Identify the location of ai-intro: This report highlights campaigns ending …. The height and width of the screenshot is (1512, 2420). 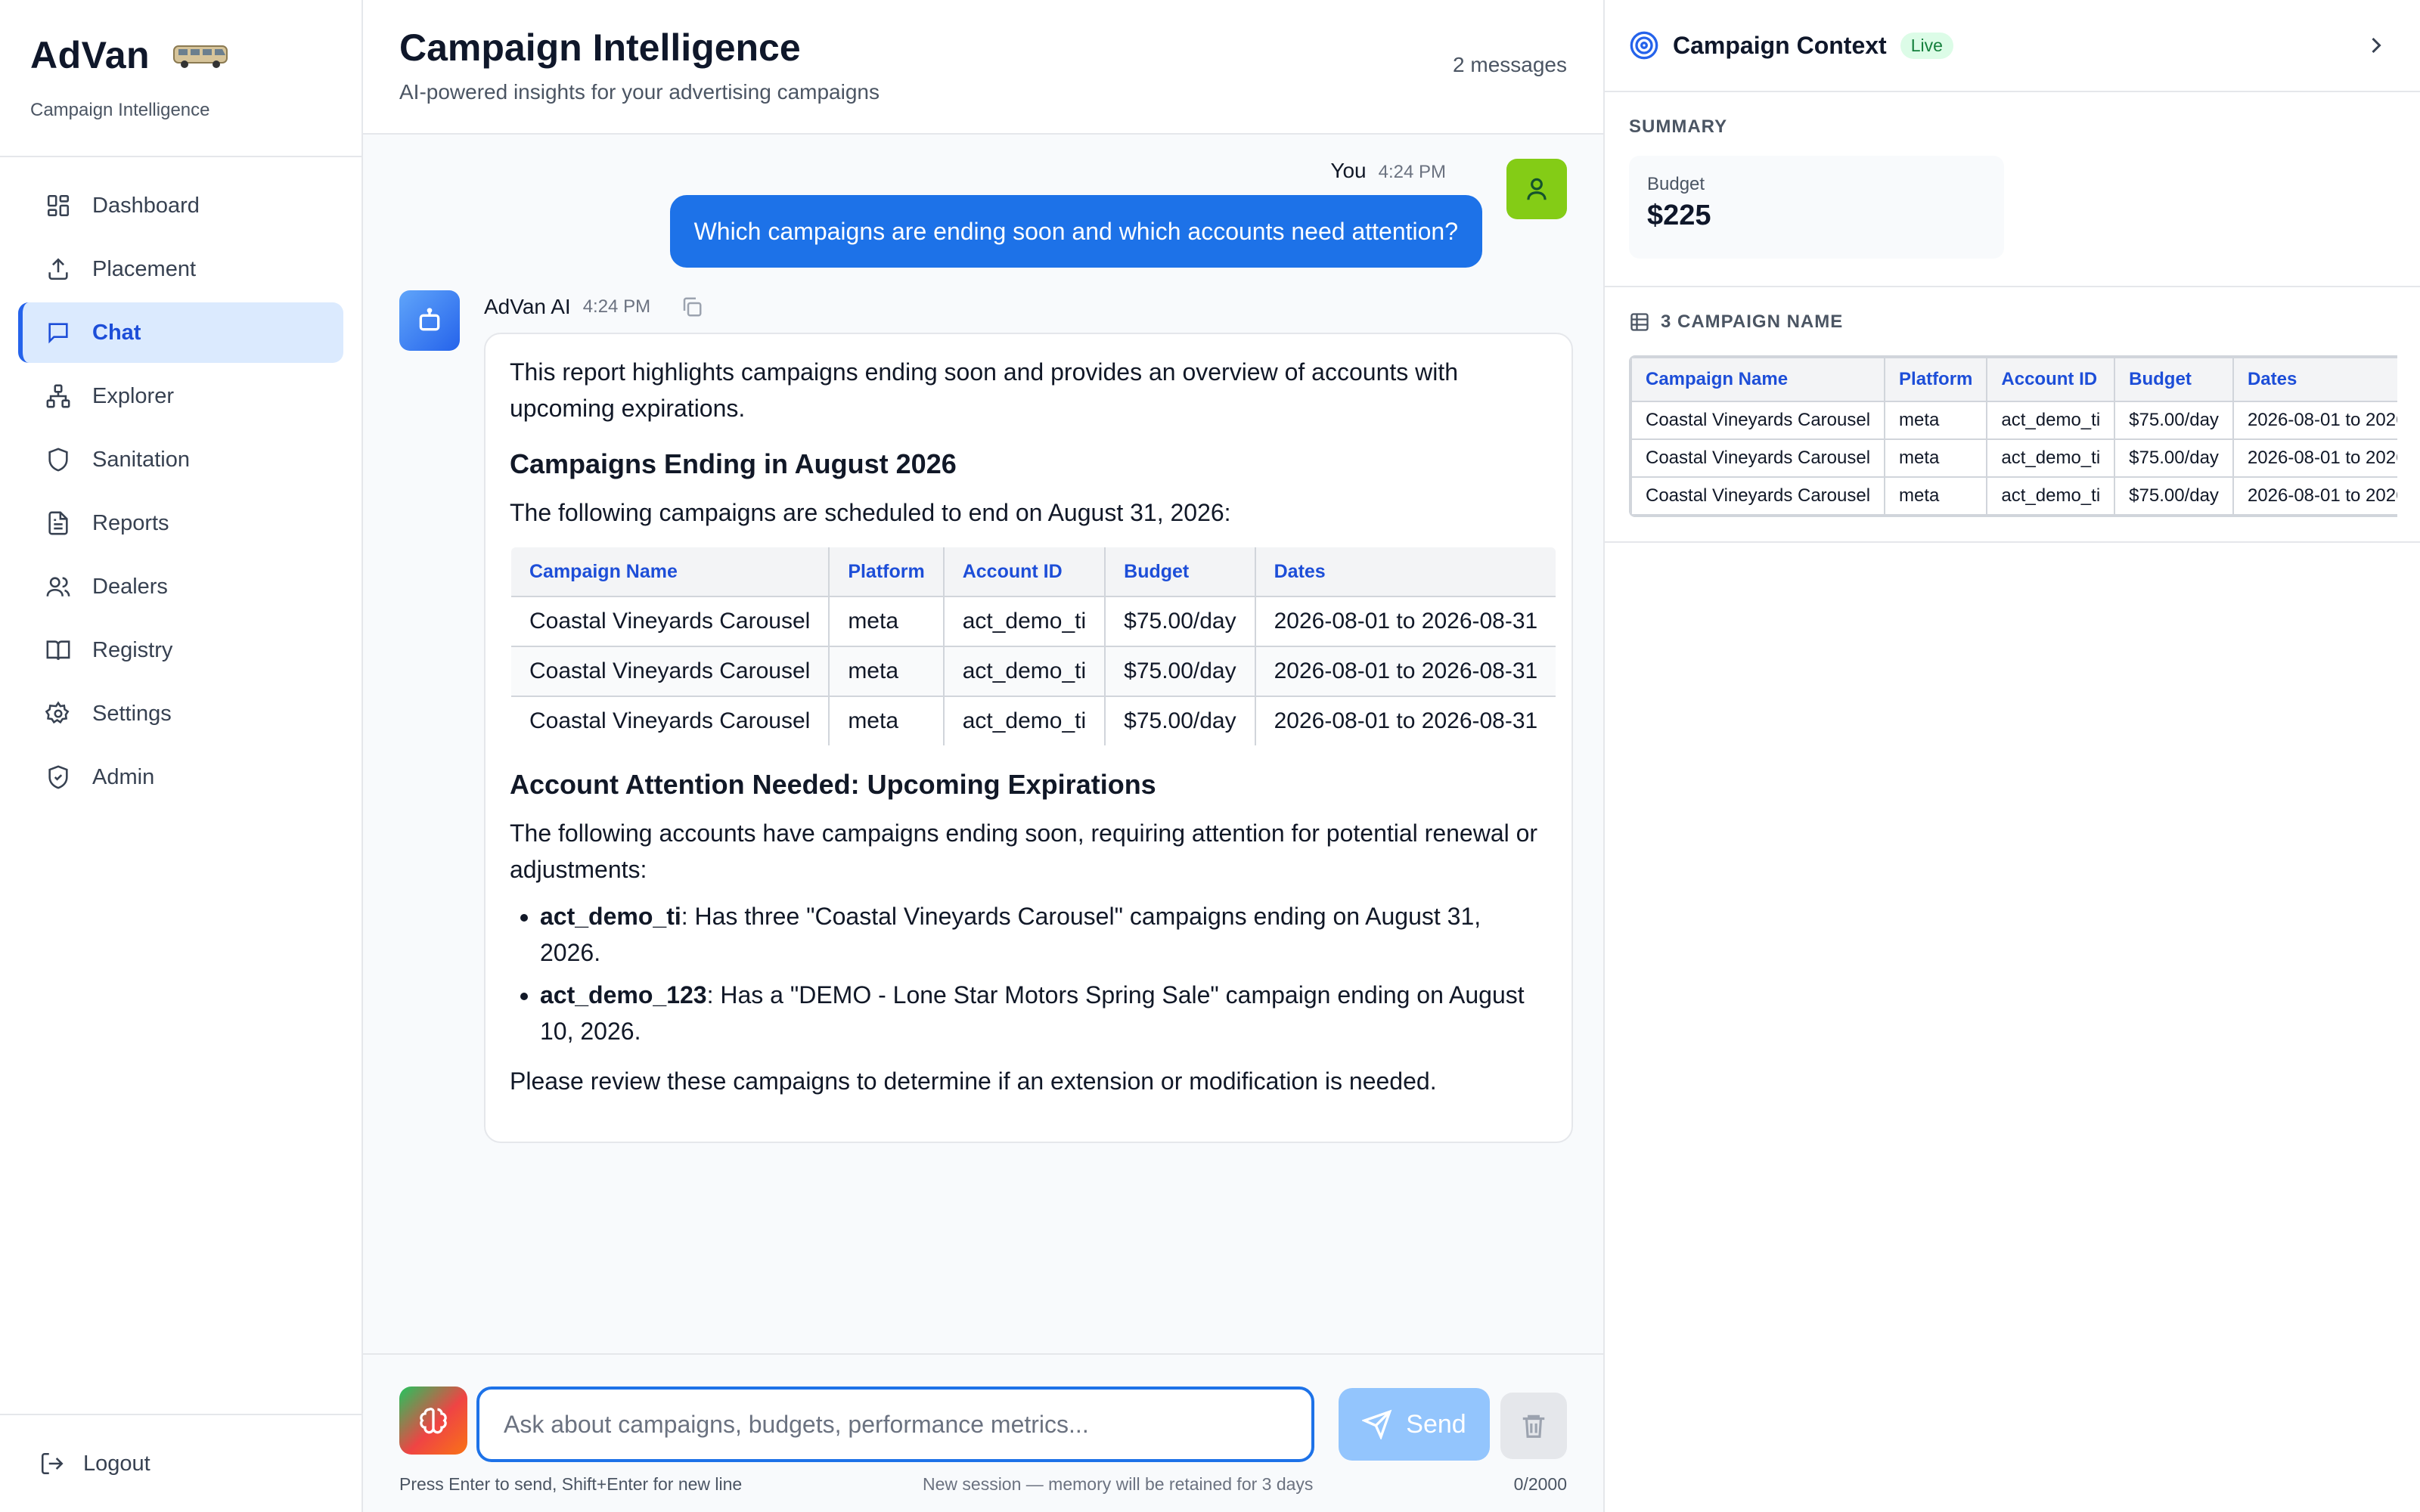
(984, 390).